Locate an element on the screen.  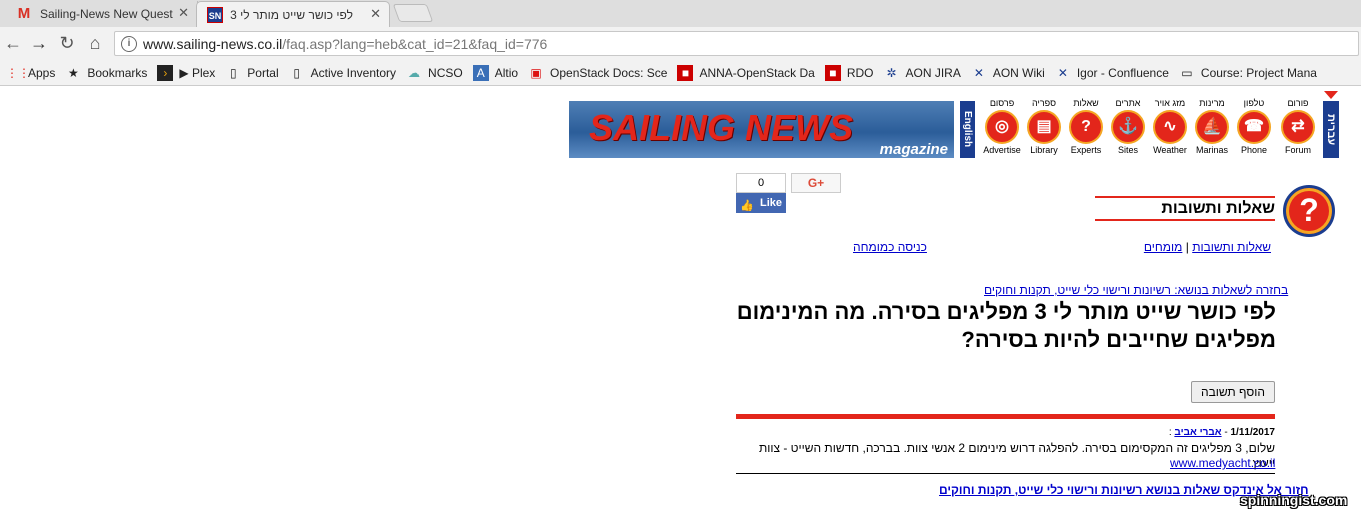
bookmark-bookmarks: ★ Bookmarks is located at coordinates (106, 73).